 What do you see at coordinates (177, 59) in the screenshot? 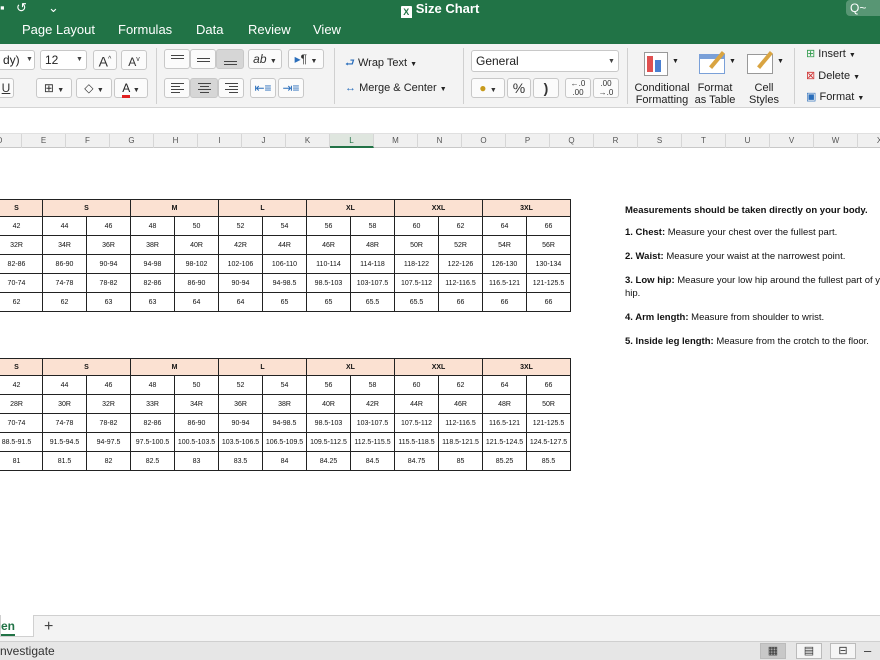
I see `align-top-button` at bounding box center [177, 59].